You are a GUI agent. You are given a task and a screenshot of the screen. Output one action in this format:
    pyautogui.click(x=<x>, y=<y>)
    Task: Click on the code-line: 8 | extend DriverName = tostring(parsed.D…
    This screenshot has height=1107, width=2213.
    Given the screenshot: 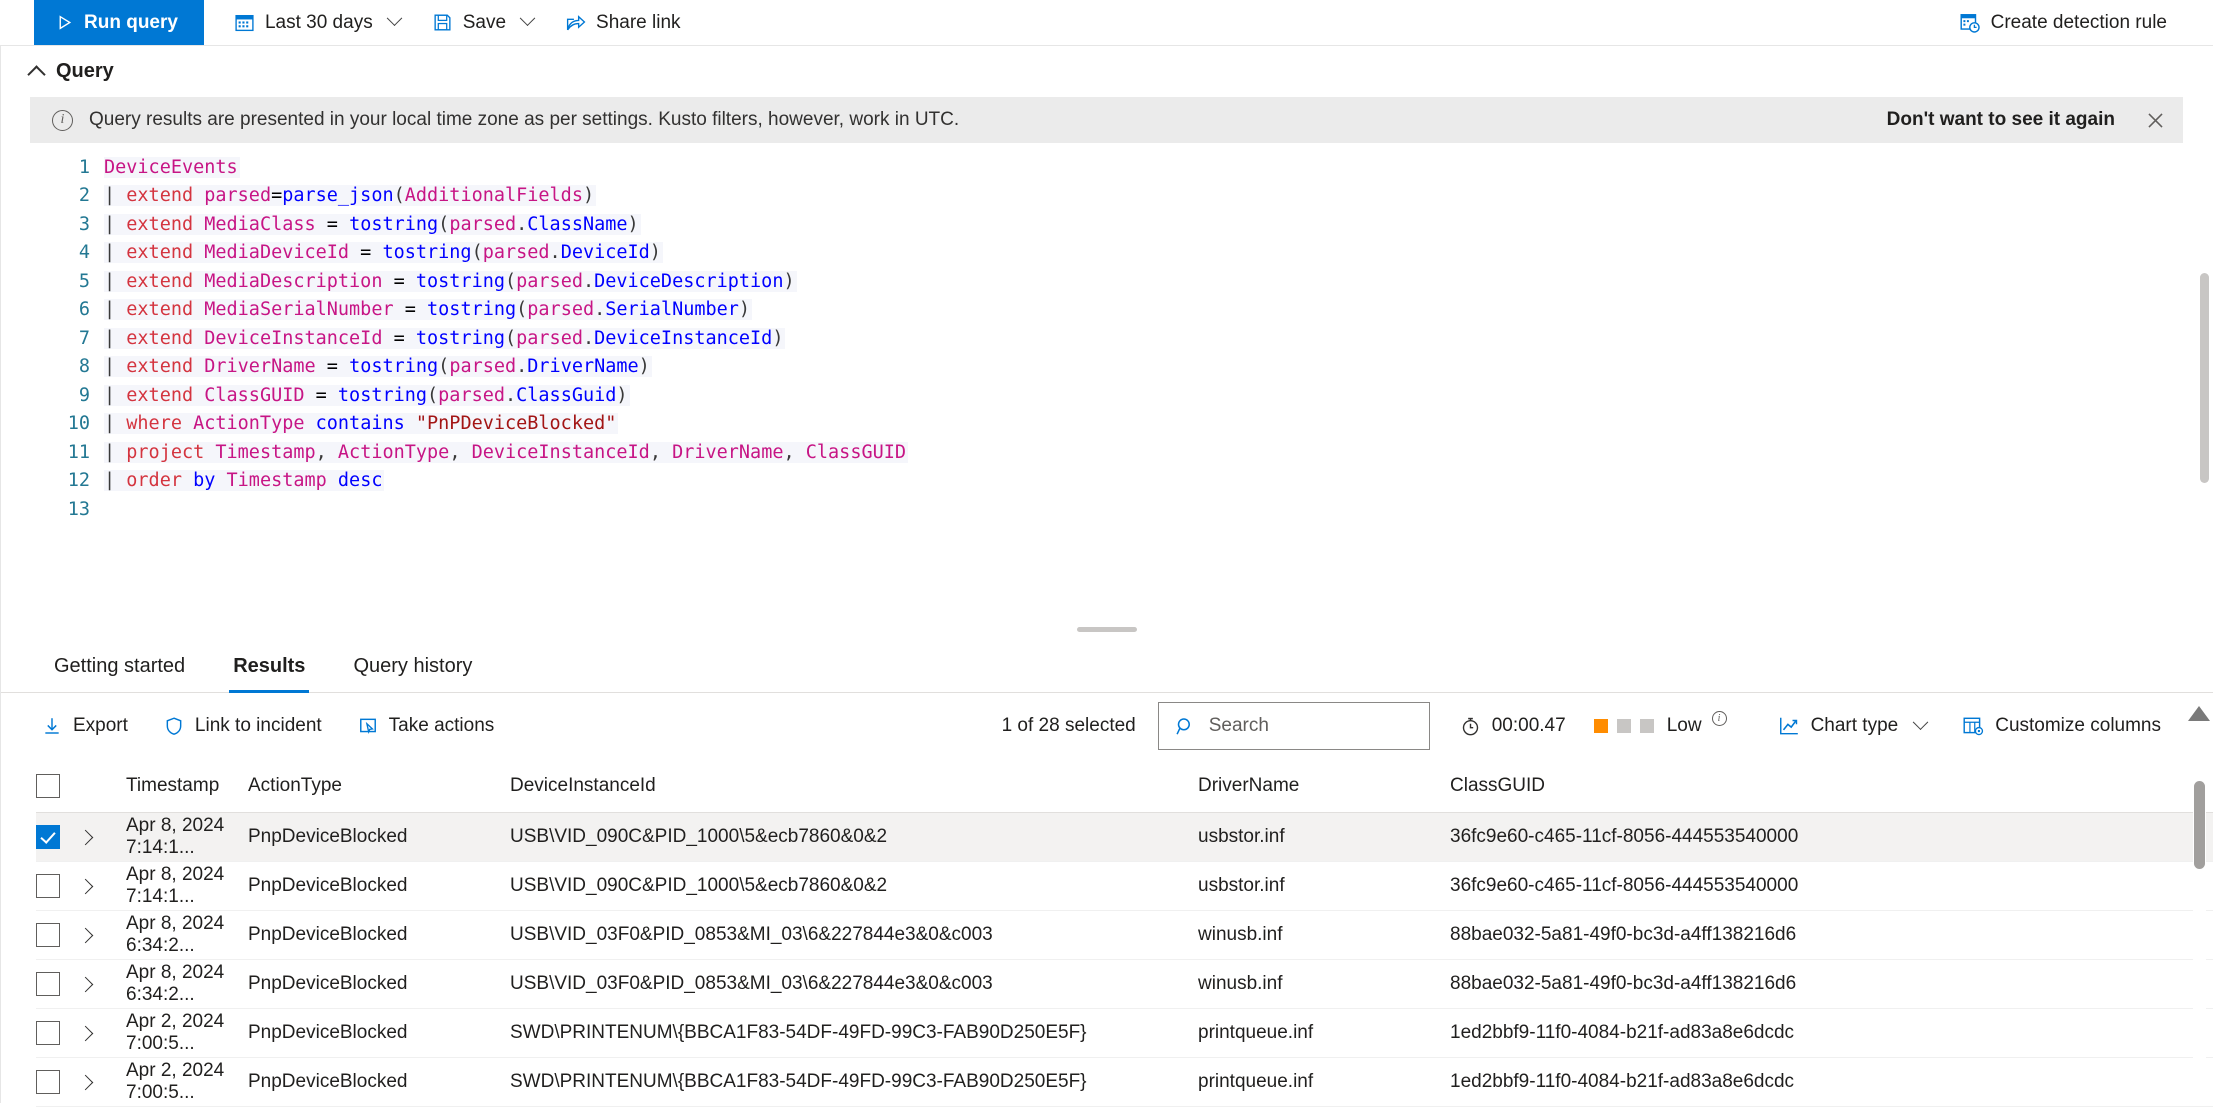 What is the action you would take?
    pyautogui.click(x=1106, y=367)
    